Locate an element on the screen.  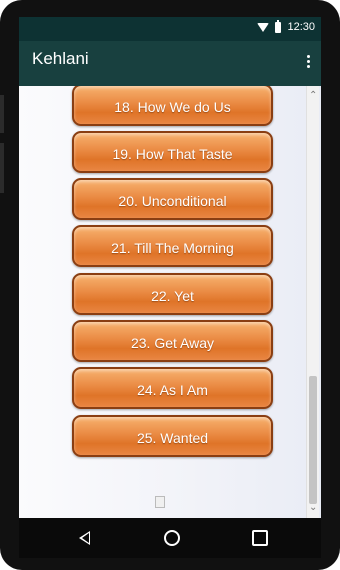
song-button-19: 19. How That Taste is located at coordinates (172, 152).